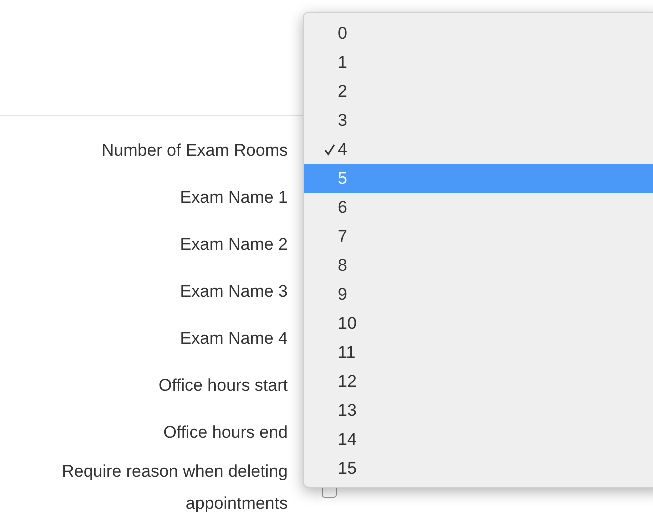 This screenshot has height=519, width=653. Describe the element at coordinates (478, 294) in the screenshot. I see `menu-item: 9` at that location.